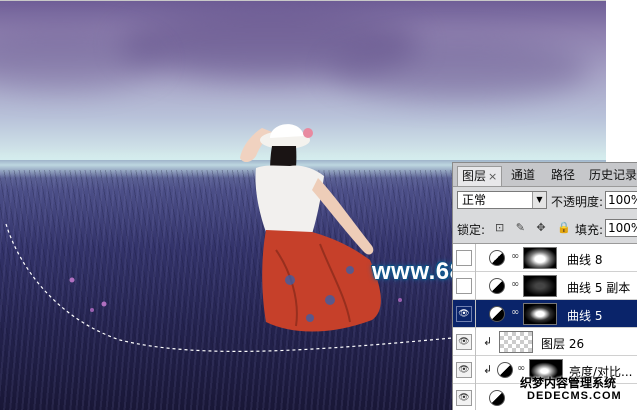  Describe the element at coordinates (516, 342) in the screenshot. I see `layer-thumbnail` at that location.